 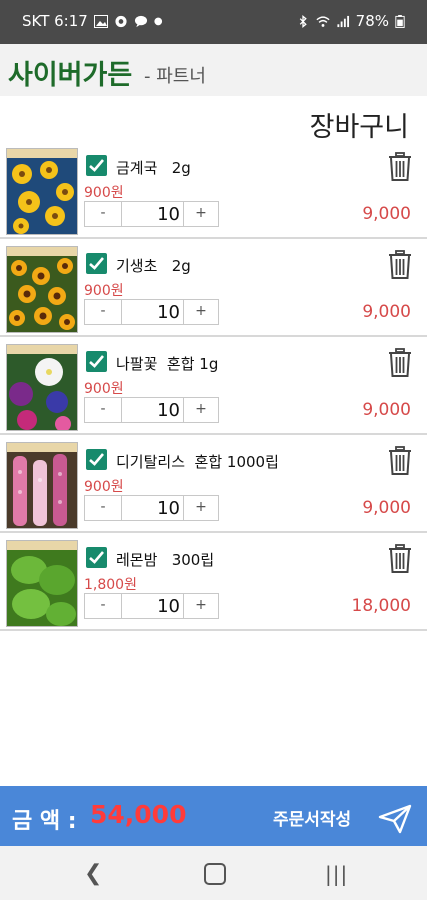 I want to click on settings-icon, so click(x=121, y=21).